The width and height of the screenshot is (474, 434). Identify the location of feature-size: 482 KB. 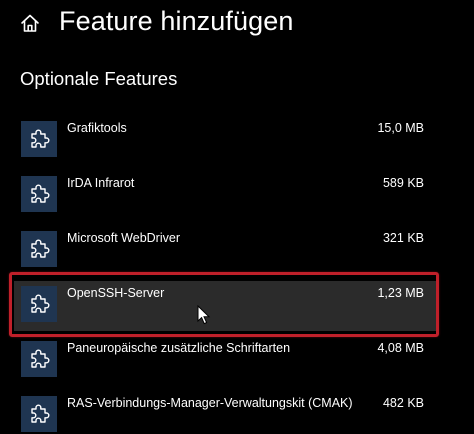
(403, 403).